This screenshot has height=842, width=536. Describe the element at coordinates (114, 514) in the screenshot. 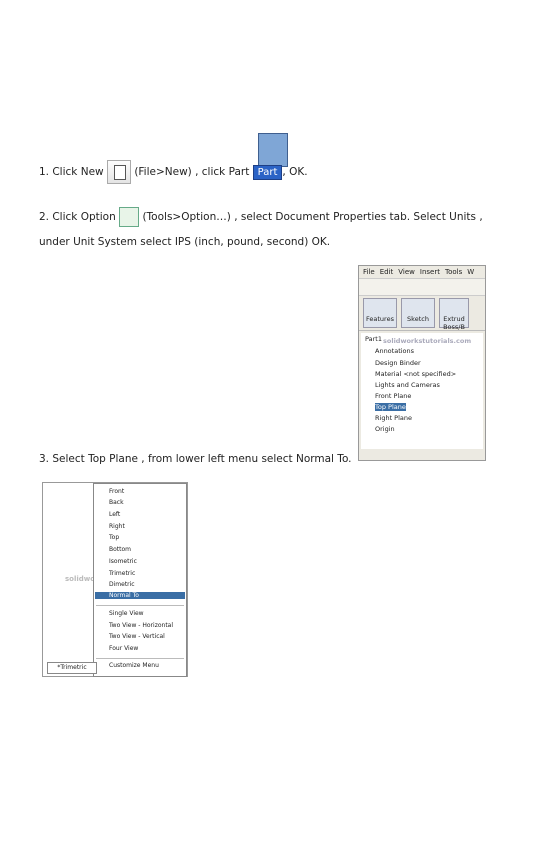

I see `view-left: Left` at that location.